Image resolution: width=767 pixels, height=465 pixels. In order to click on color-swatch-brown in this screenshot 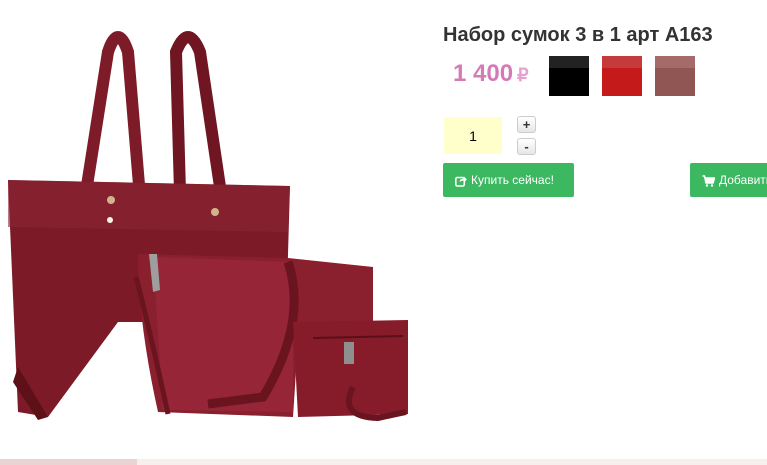, I will do `click(675, 76)`.